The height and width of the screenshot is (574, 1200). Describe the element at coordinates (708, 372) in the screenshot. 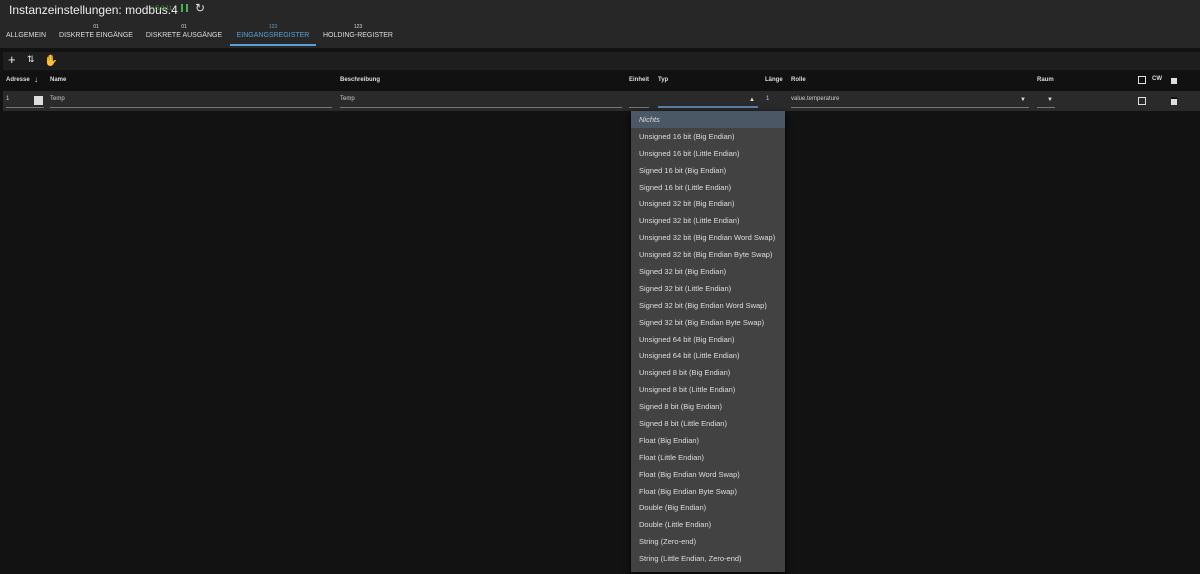

I see `type-option: Unsigned 8 bit (Big Endian)` at that location.